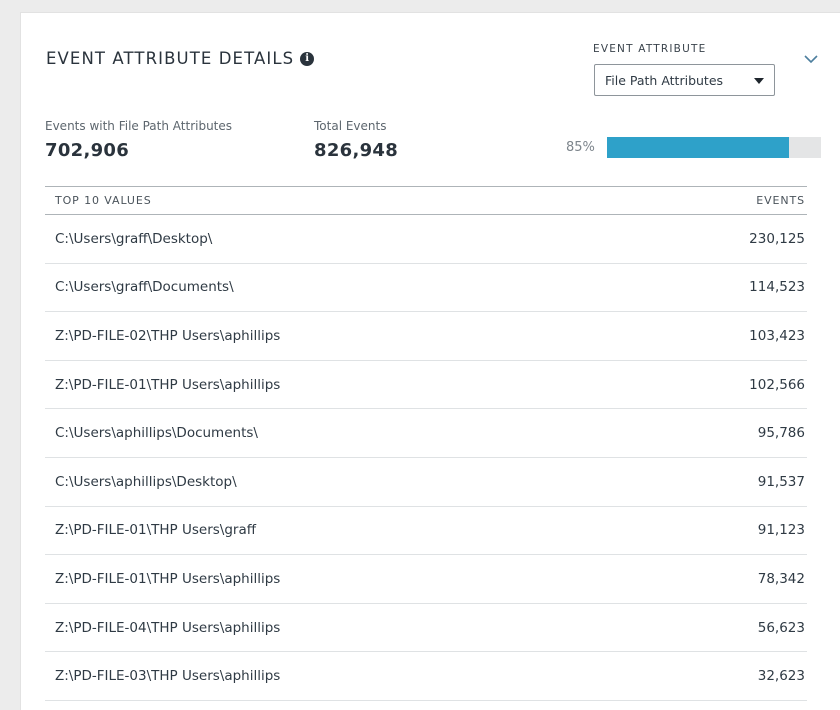  What do you see at coordinates (146, 481) in the screenshot?
I see `row-path: C:\Users\aphillips\Desktop\` at bounding box center [146, 481].